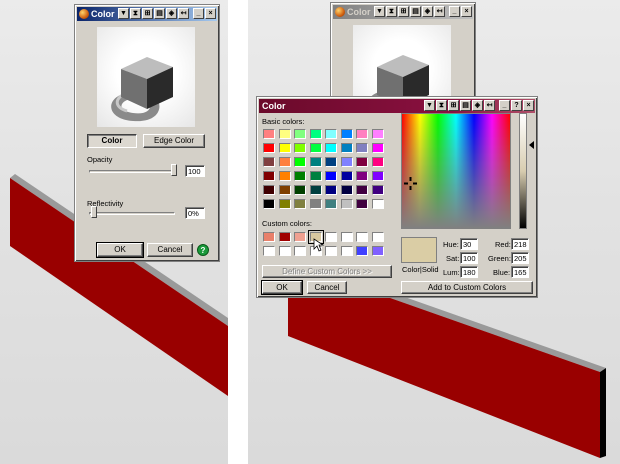 This screenshot has height=464, width=620. Describe the element at coordinates (327, 271) in the screenshot. I see `define-custom-colors-button: Define Custom Colors >>` at that location.